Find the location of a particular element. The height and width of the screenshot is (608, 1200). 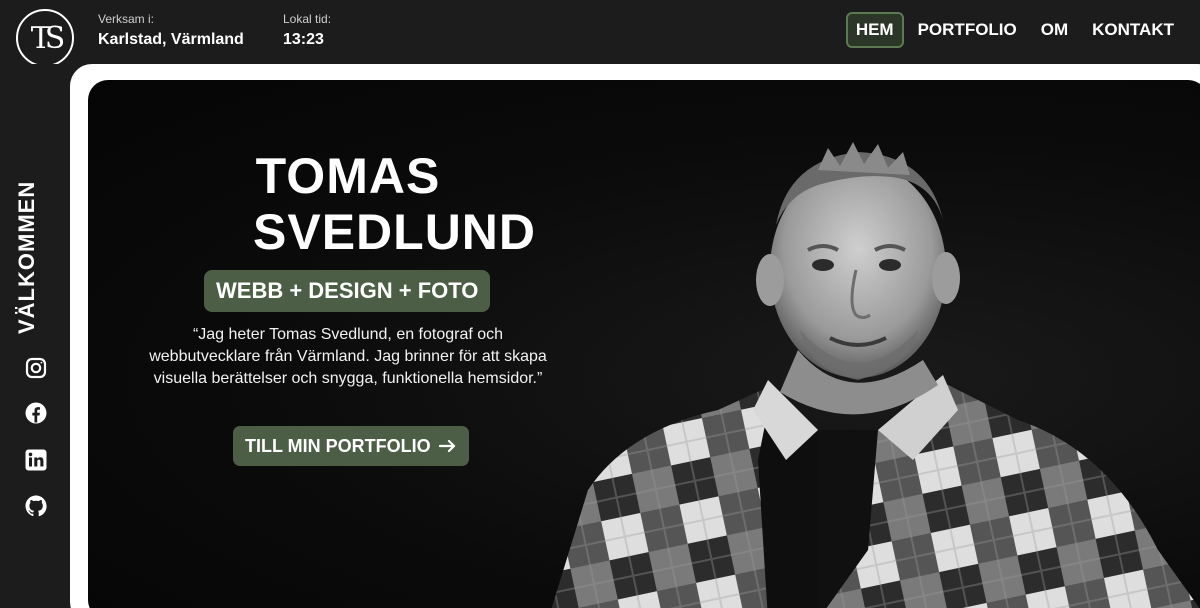

local-time-label: Lokal tid: is located at coordinates (307, 19).